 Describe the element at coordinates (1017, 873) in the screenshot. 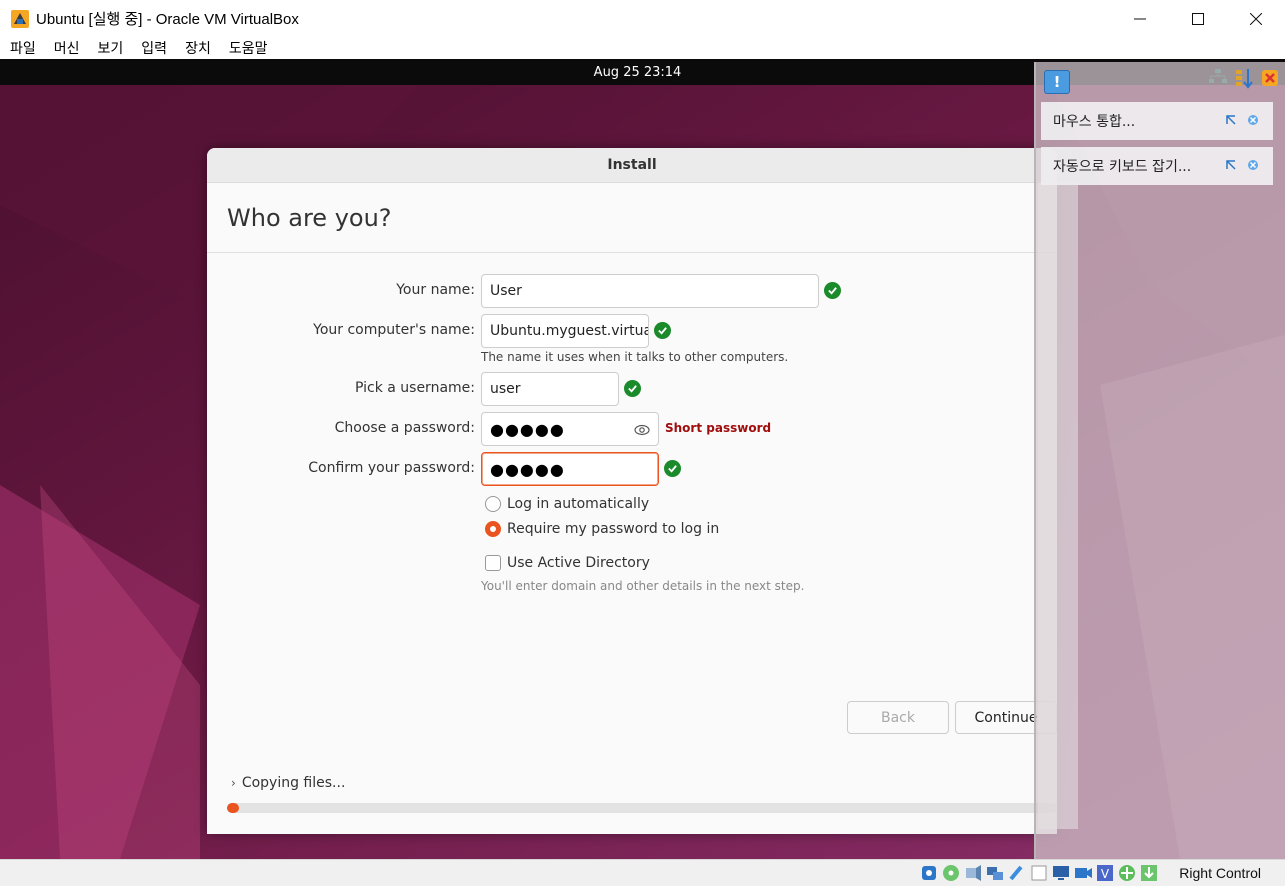

I see `usb-icon` at that location.